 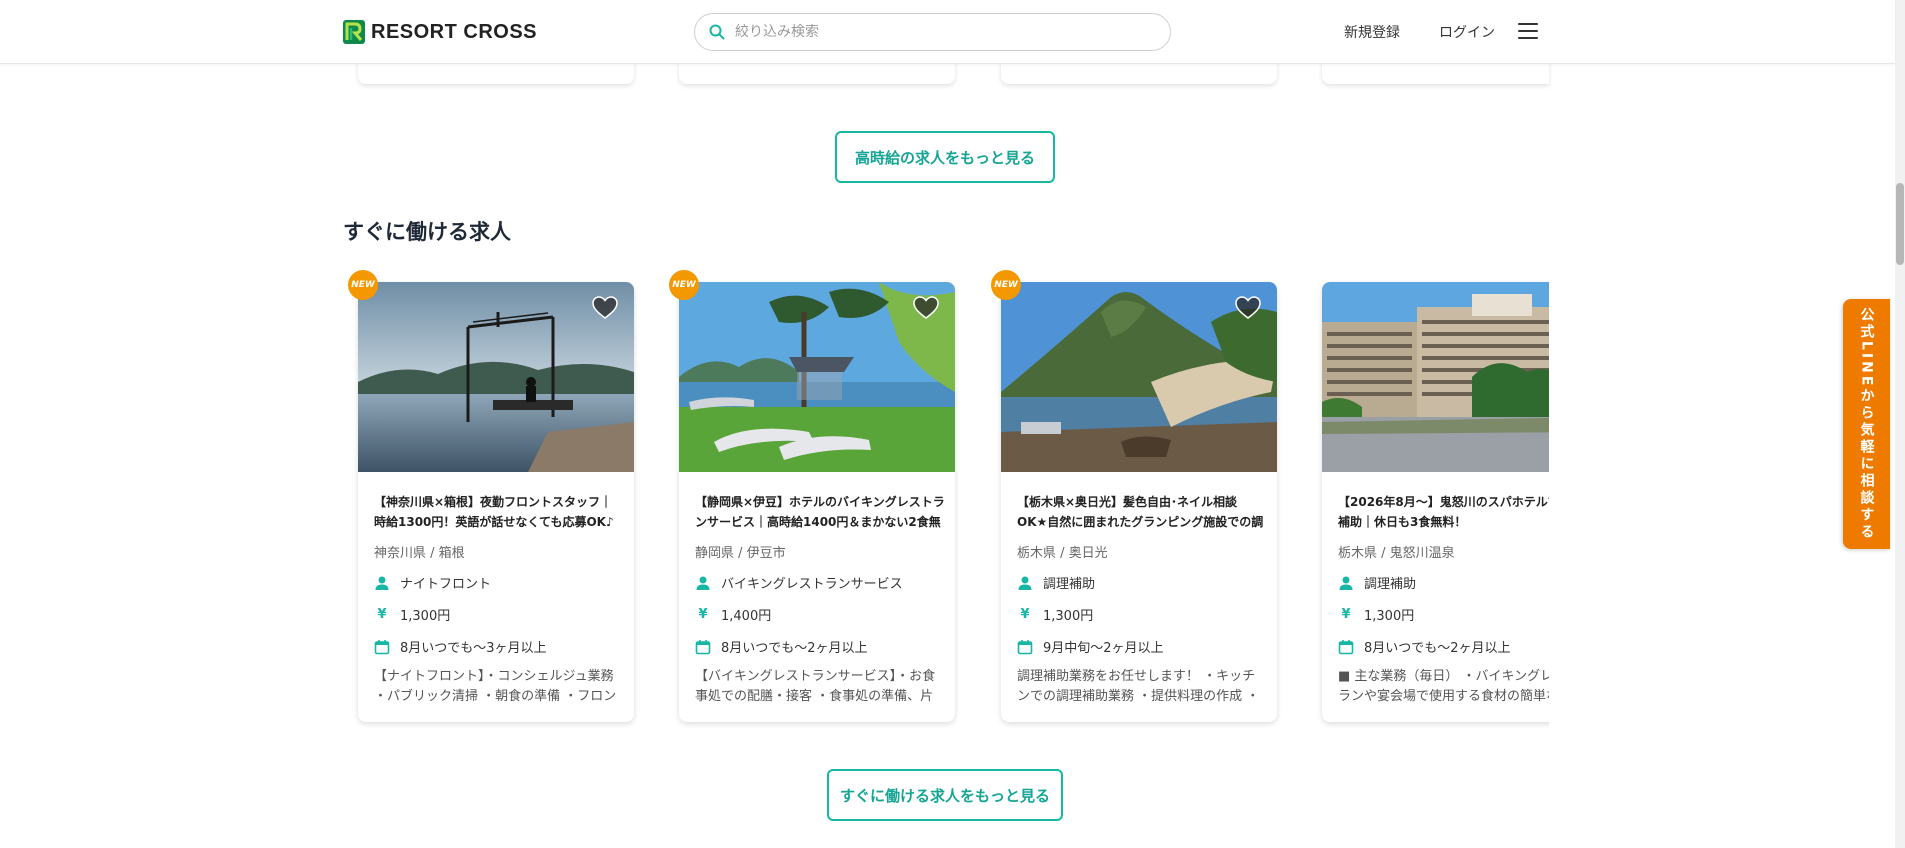 I want to click on search-input, so click(x=935, y=32).